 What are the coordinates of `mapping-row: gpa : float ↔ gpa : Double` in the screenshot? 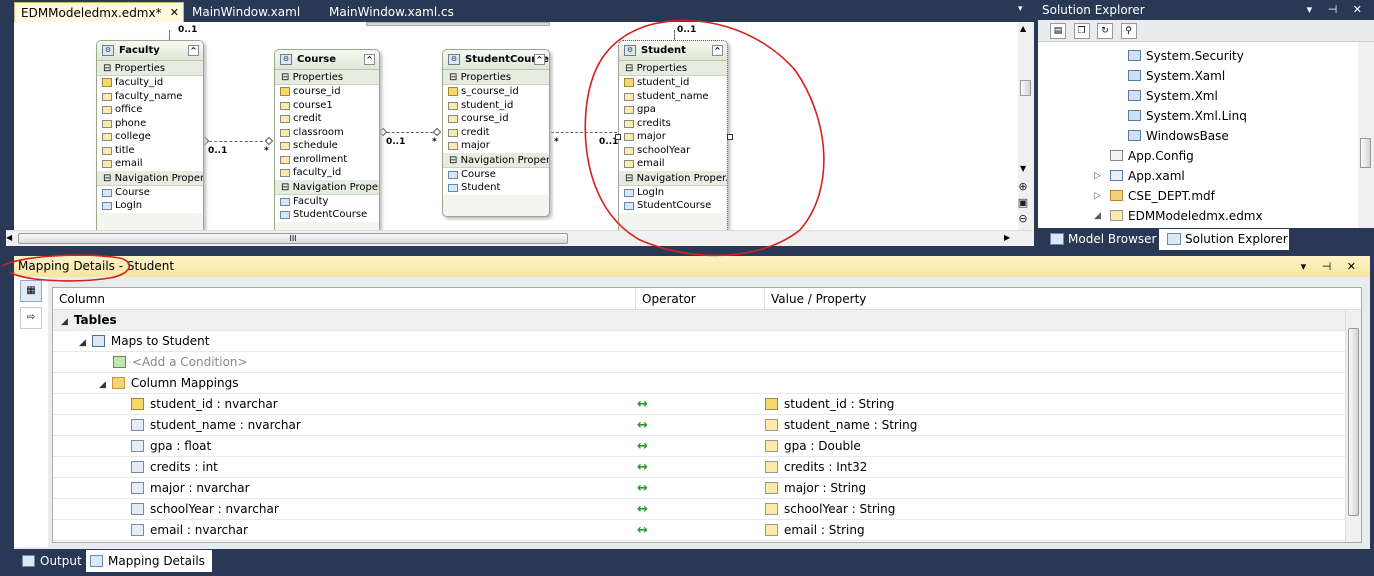 It's located at (707, 446).